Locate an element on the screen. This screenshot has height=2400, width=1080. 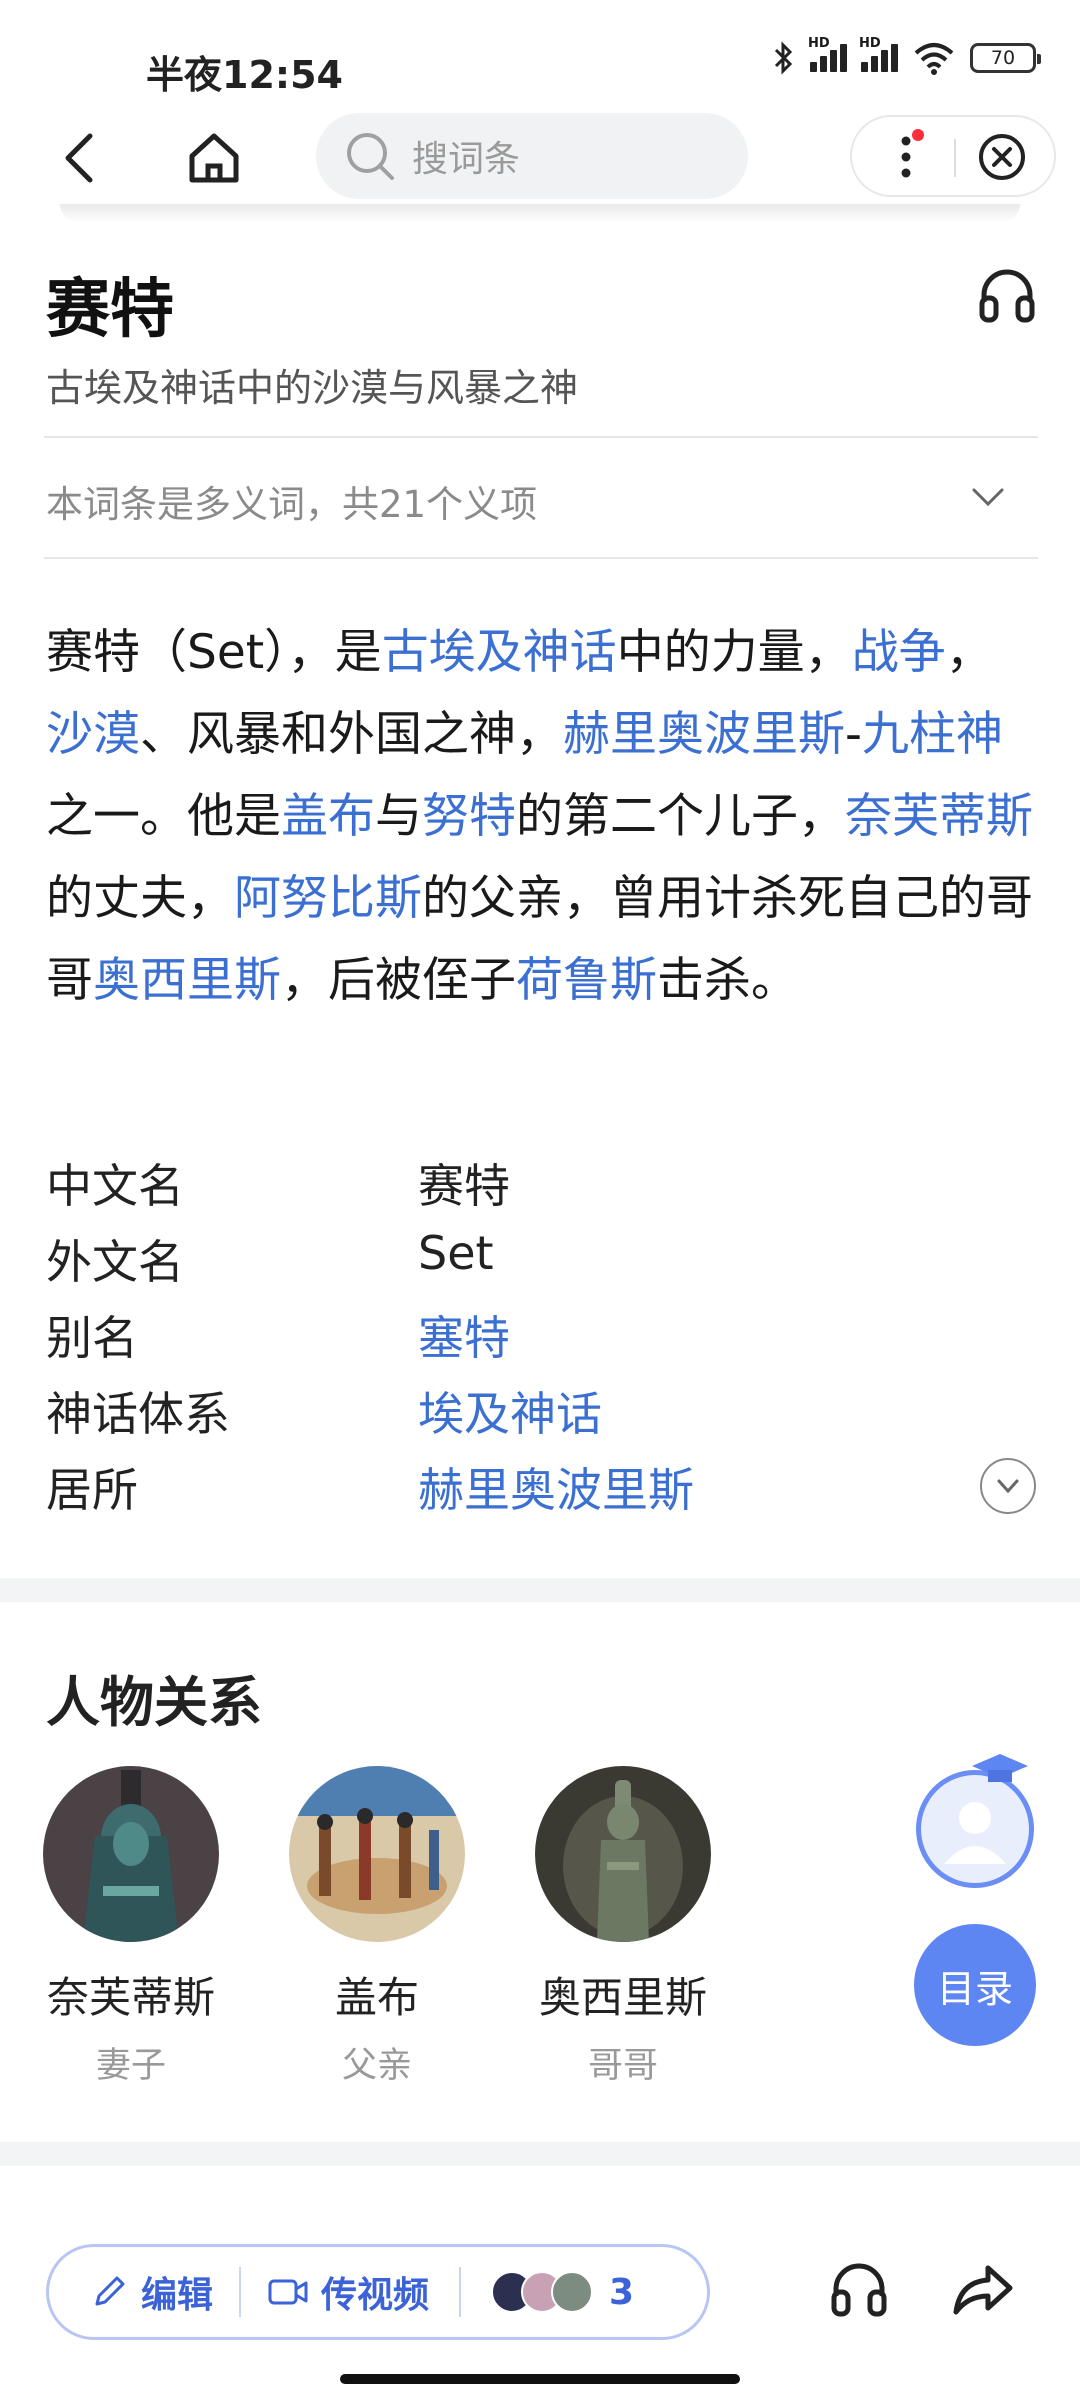
summary-link: 盖布 is located at coordinates (328, 816).